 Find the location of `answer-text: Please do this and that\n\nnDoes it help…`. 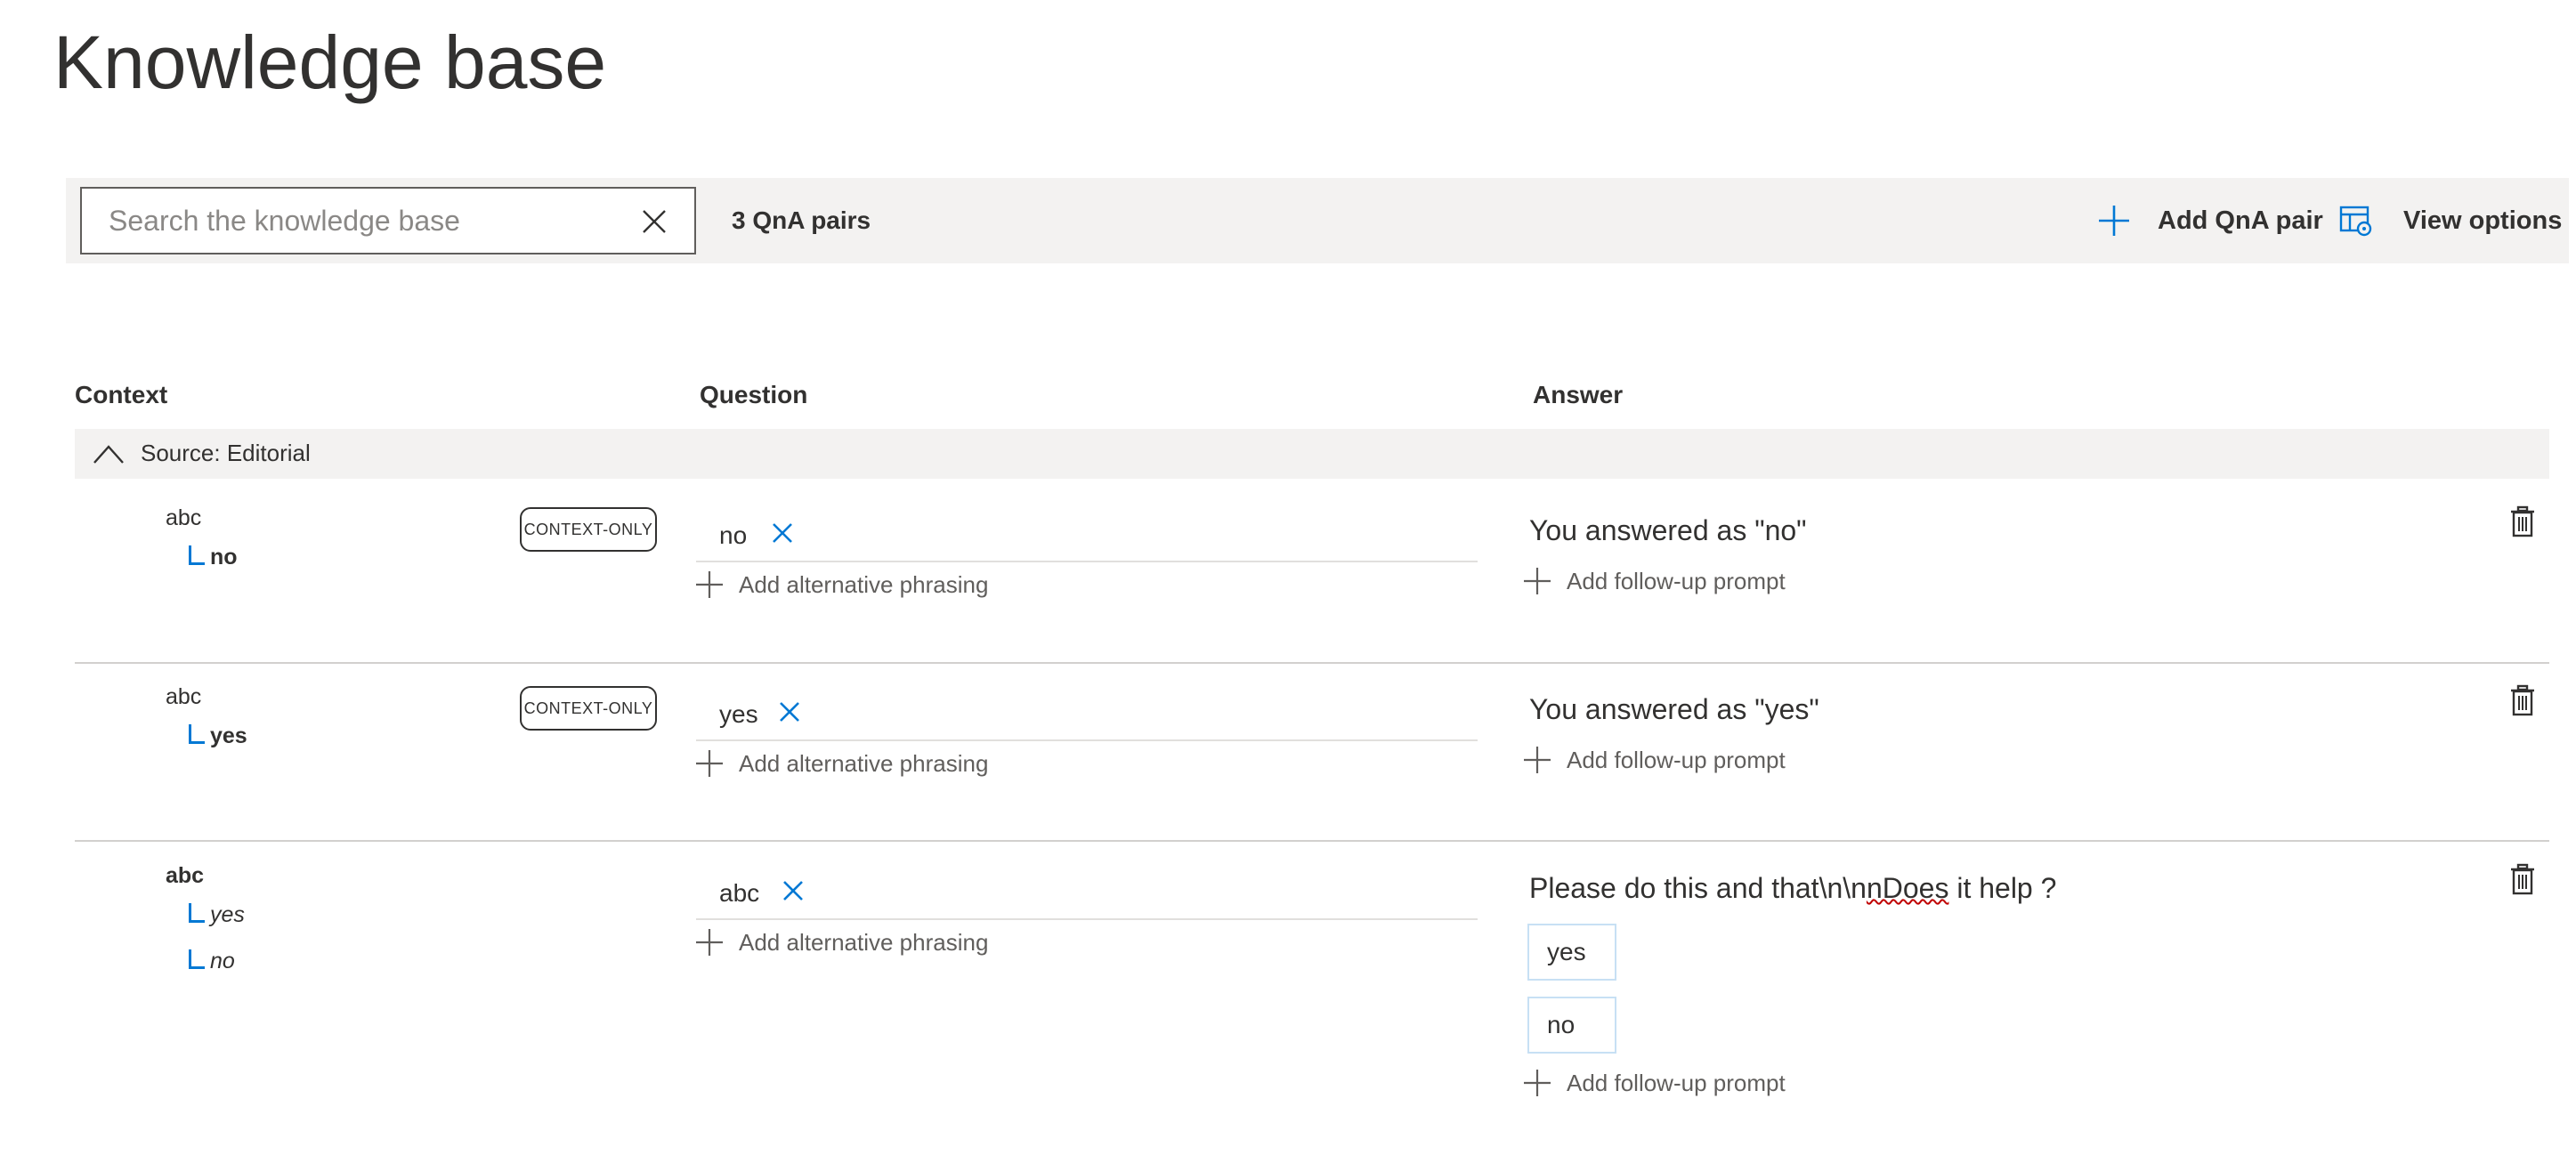

answer-text: Please do this and that\n\nnDoes it help… is located at coordinates (1793, 888).